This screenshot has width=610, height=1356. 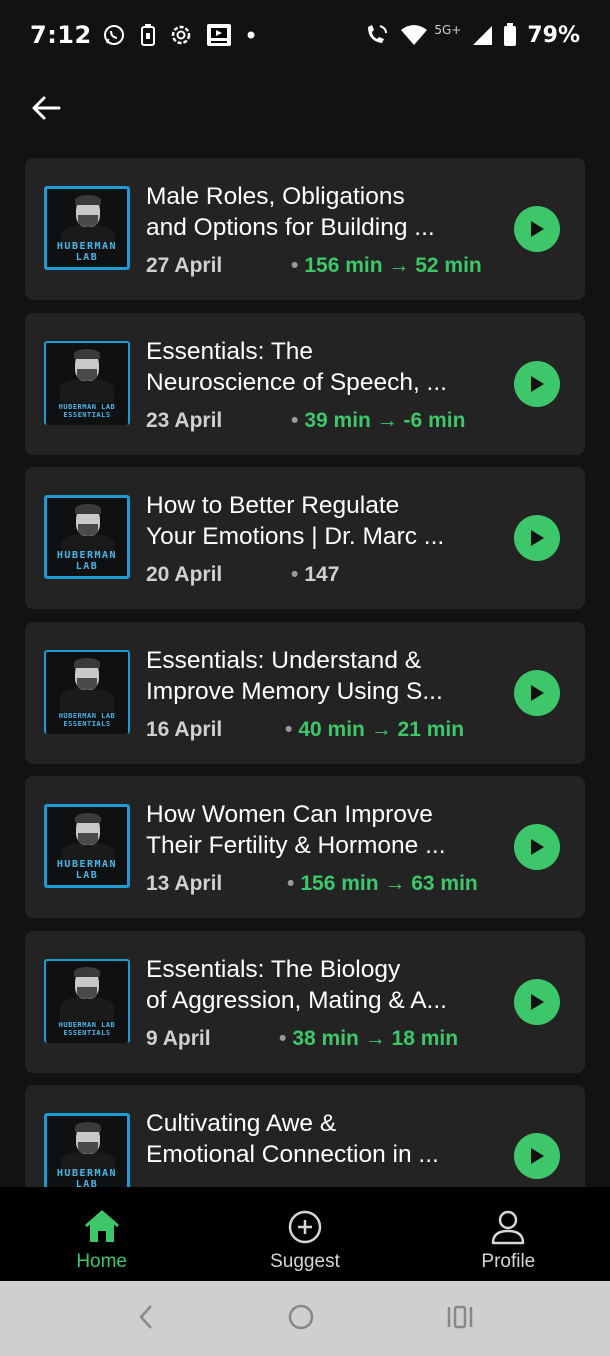 I want to click on system-back-button, so click(x=146, y=1319).